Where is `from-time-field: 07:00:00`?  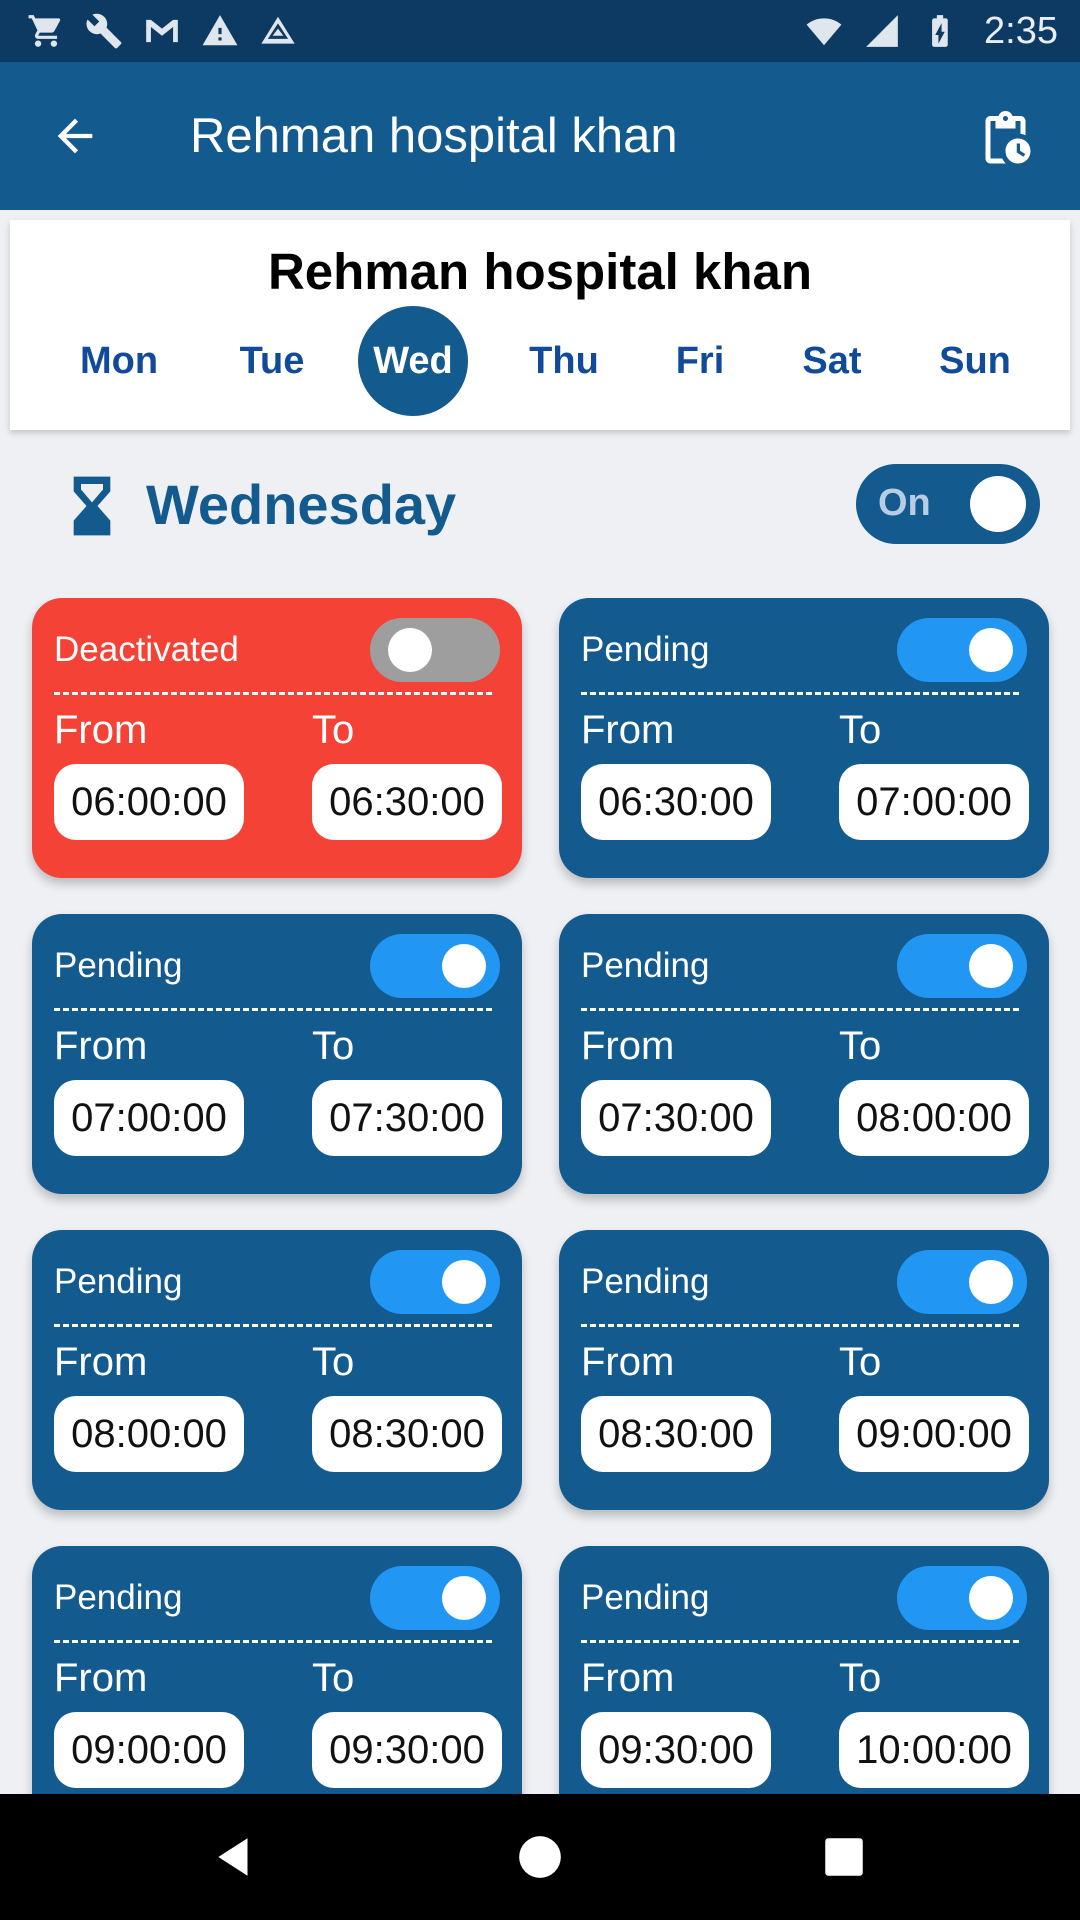
from-time-field: 07:00:00 is located at coordinates (149, 1118).